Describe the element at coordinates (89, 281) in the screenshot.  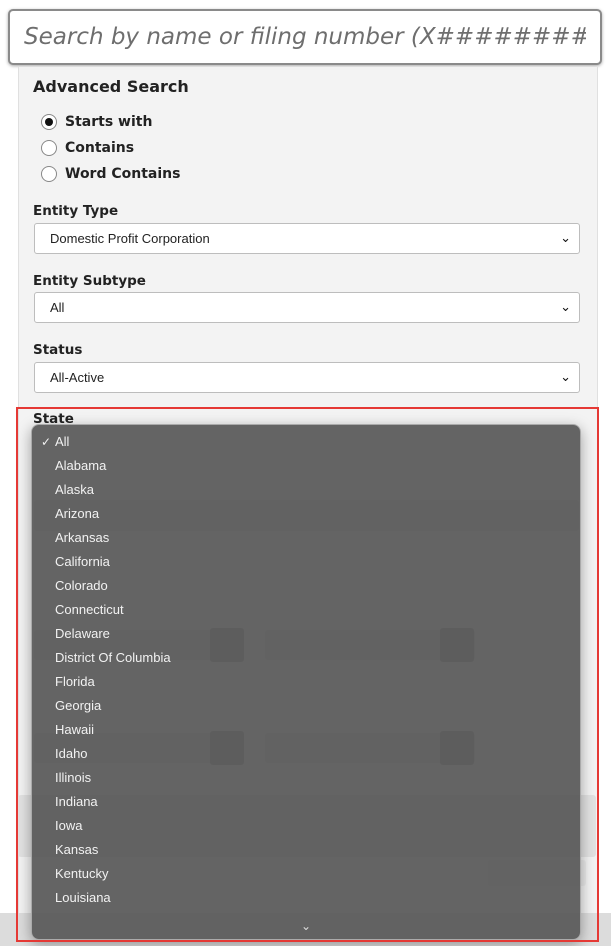
I see `entity-subtype-label: Entity Subtype` at that location.